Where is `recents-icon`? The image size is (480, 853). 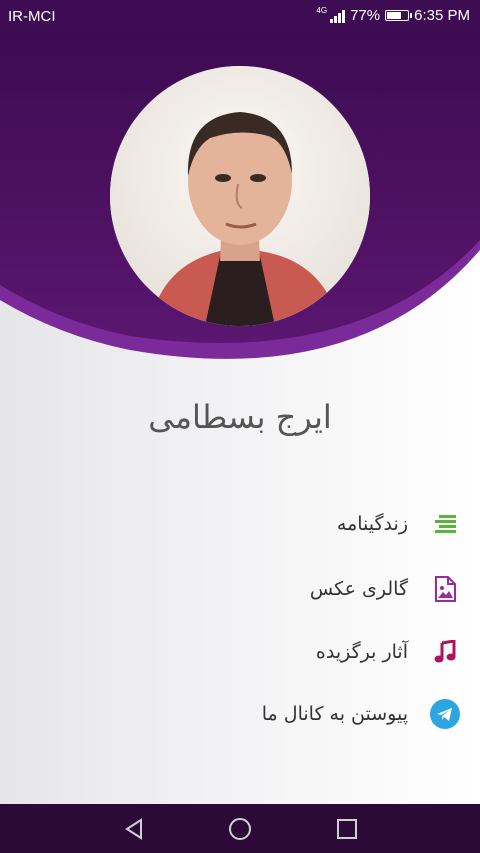
recents-icon is located at coordinates (347, 829).